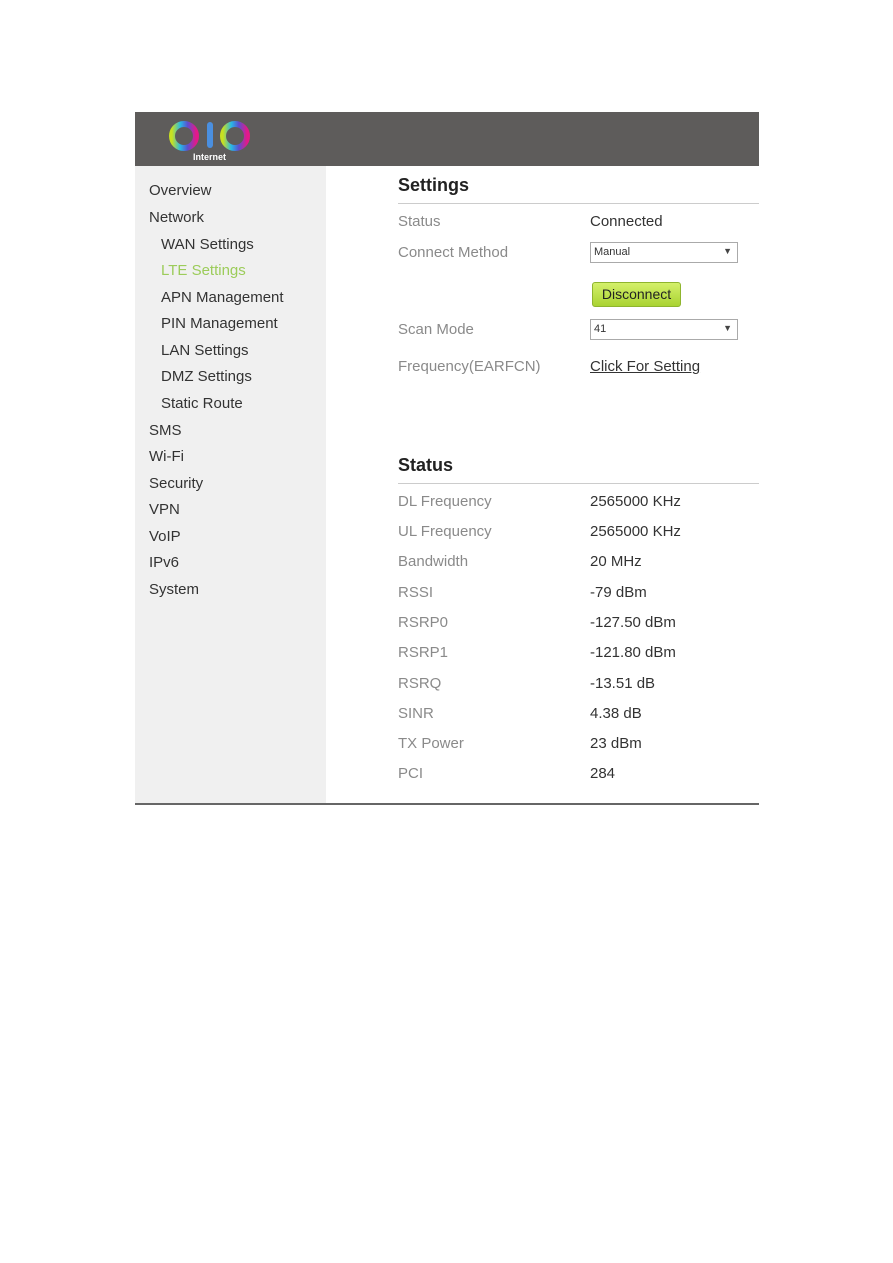 The image size is (893, 1263). I want to click on connect-method-select: Manual ▼, so click(664, 252).